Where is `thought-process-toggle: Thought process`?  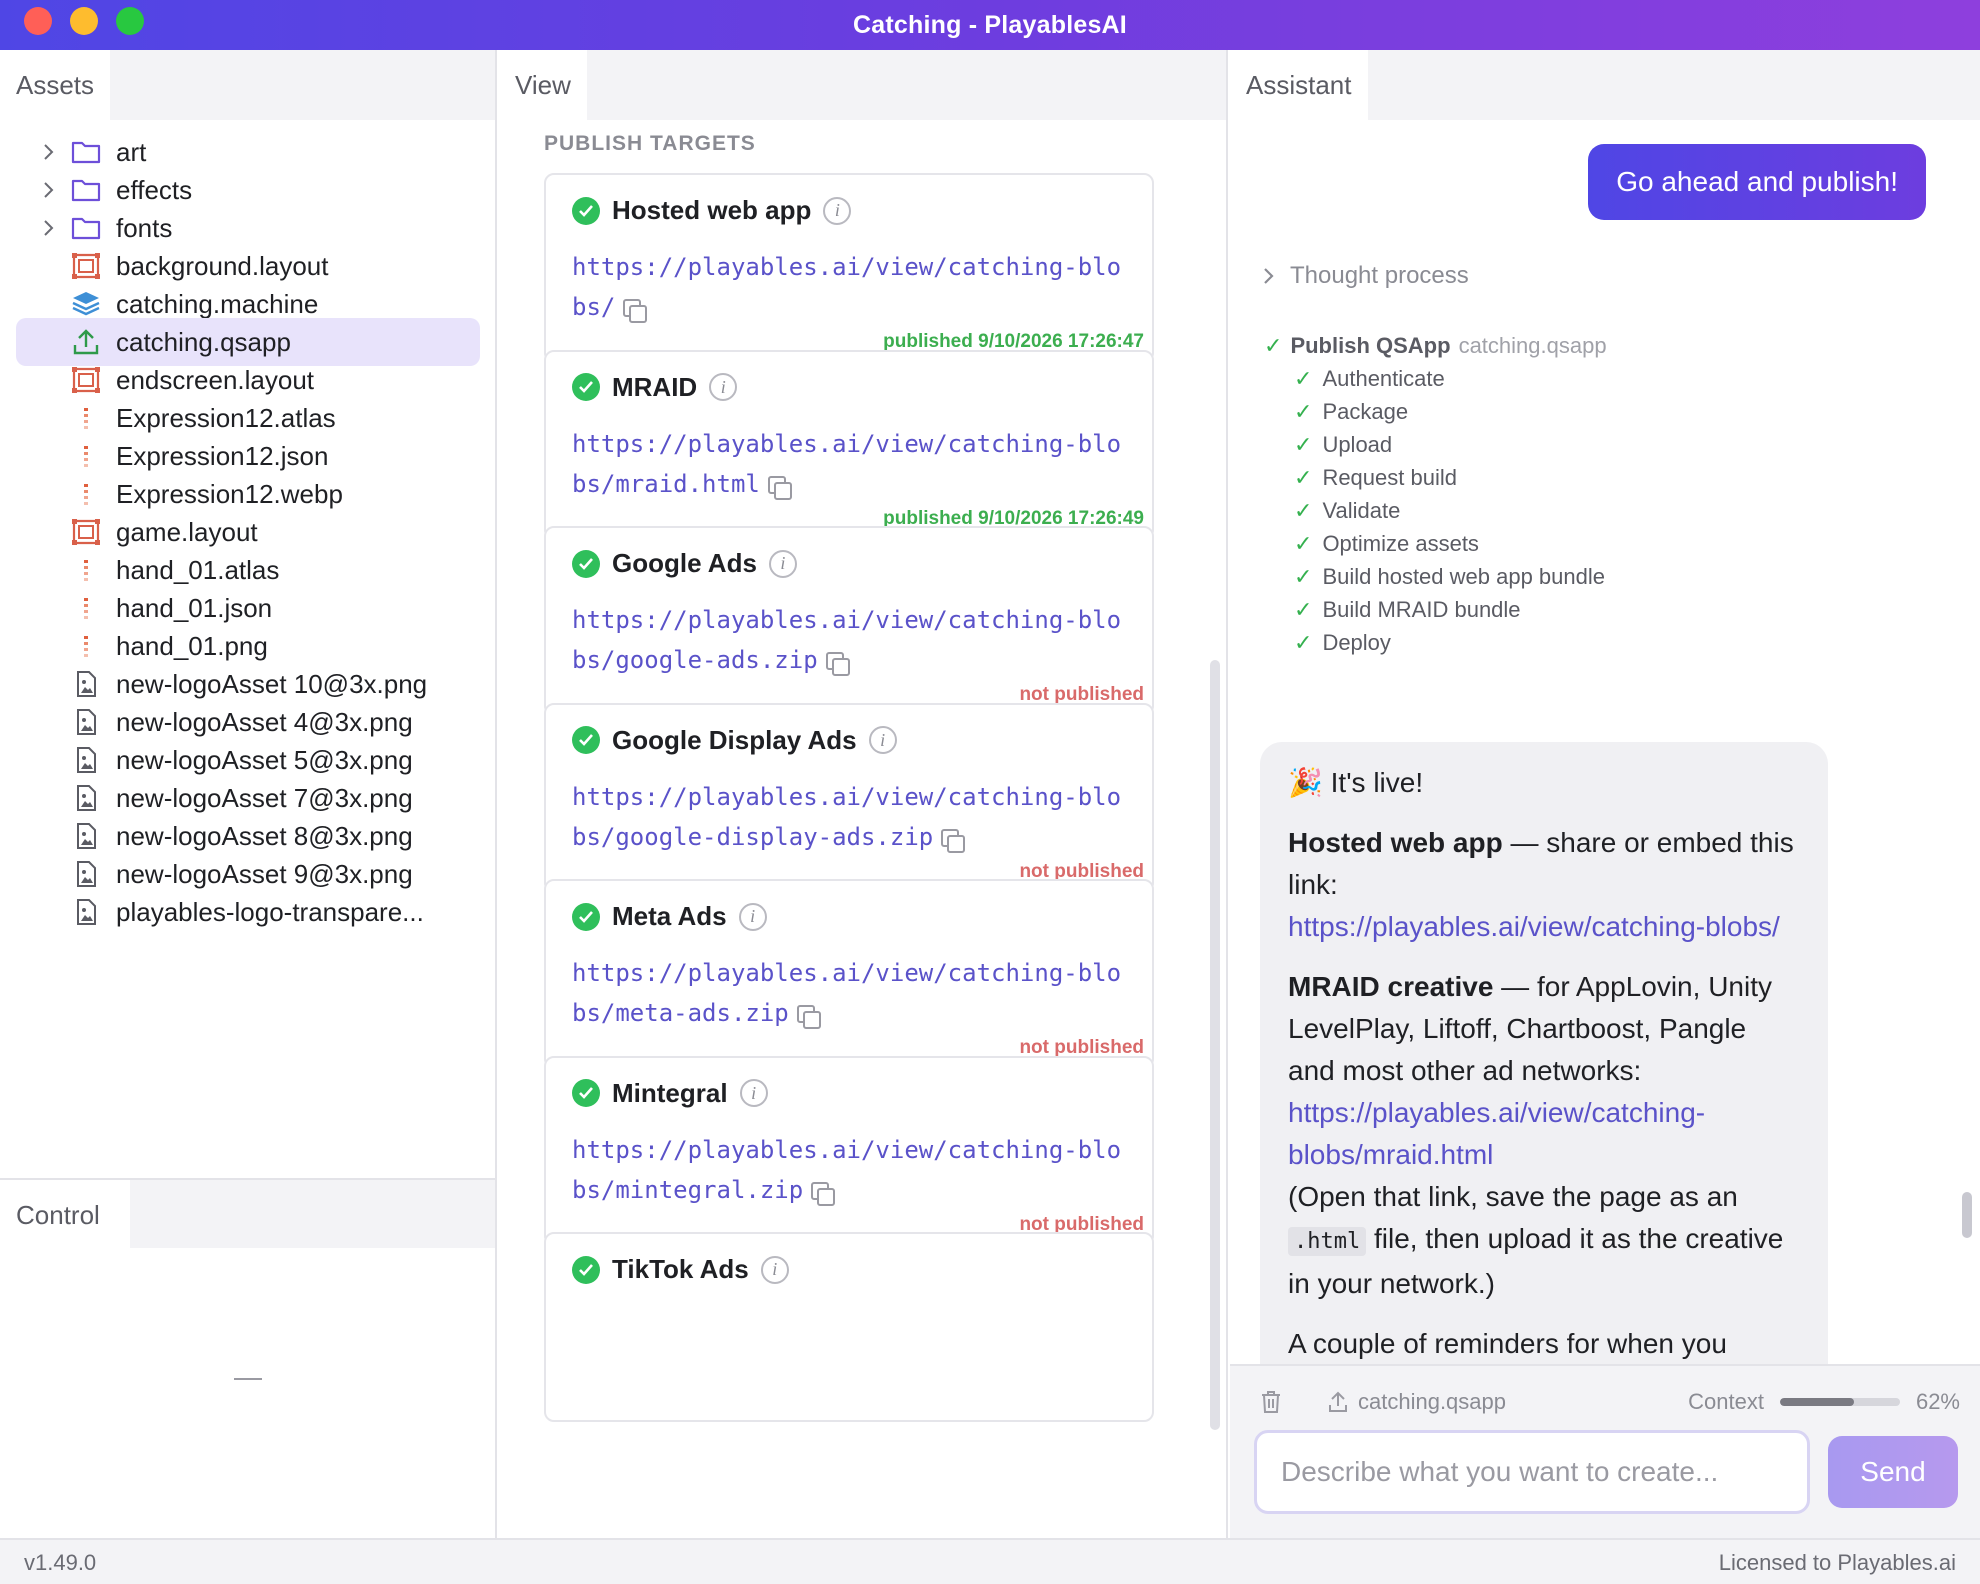 thought-process-toggle: Thought process is located at coordinates (1365, 276).